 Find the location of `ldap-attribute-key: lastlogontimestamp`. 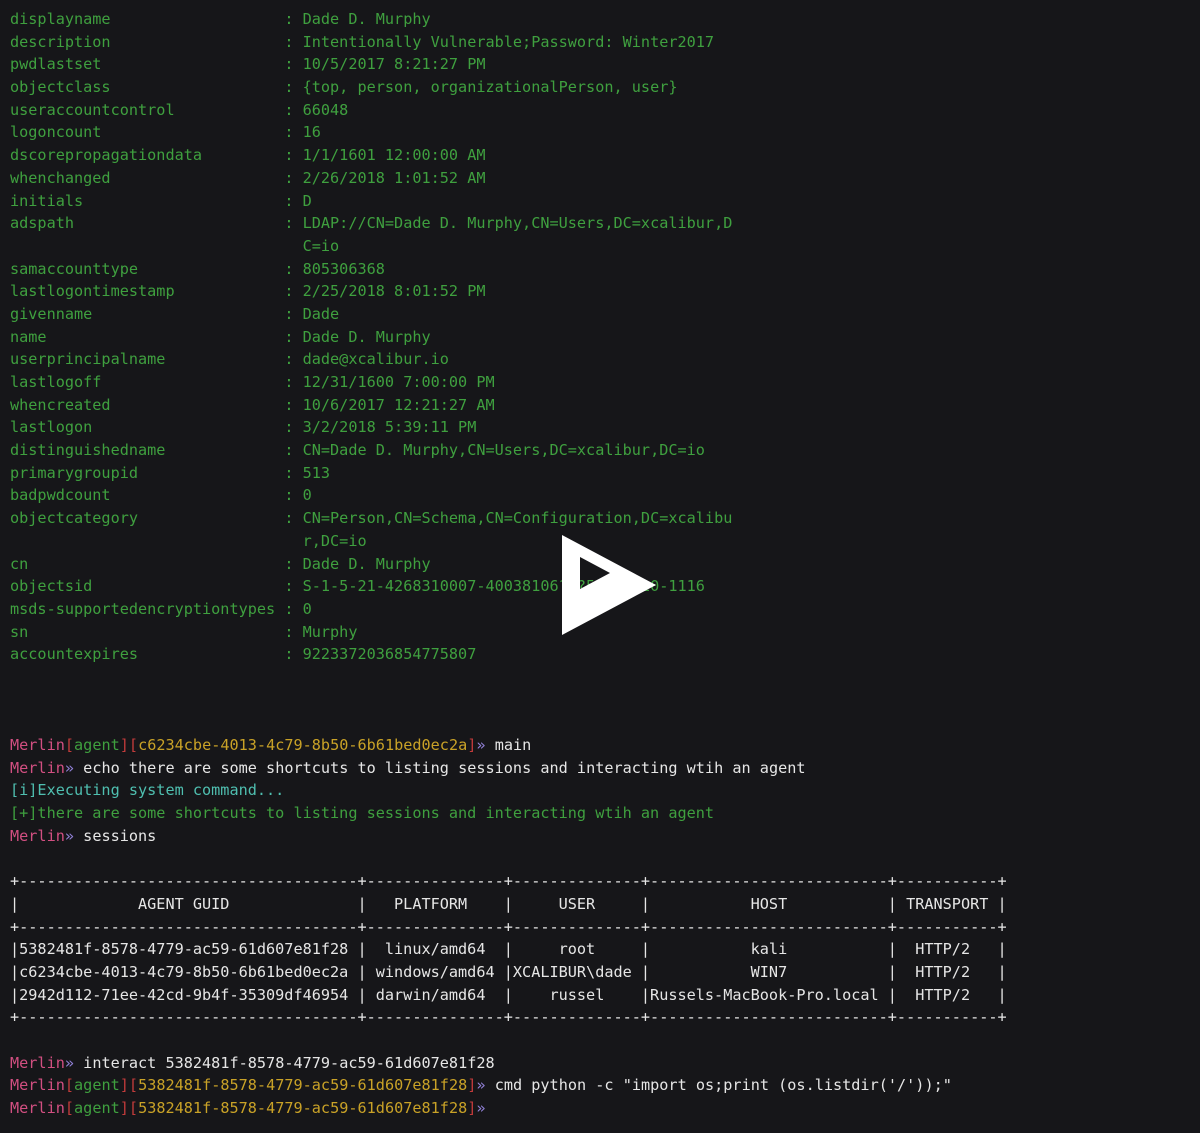

ldap-attribute-key: lastlogontimestamp is located at coordinates (147, 291).